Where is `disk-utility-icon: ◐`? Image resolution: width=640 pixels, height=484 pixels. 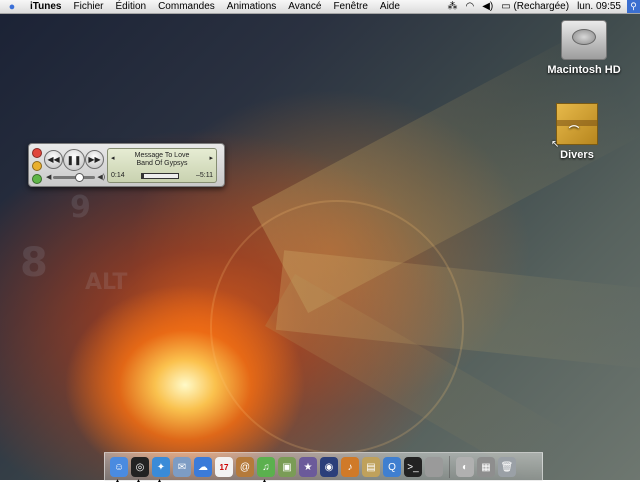
disk-utility-icon: ◐ is located at coordinates (465, 467).